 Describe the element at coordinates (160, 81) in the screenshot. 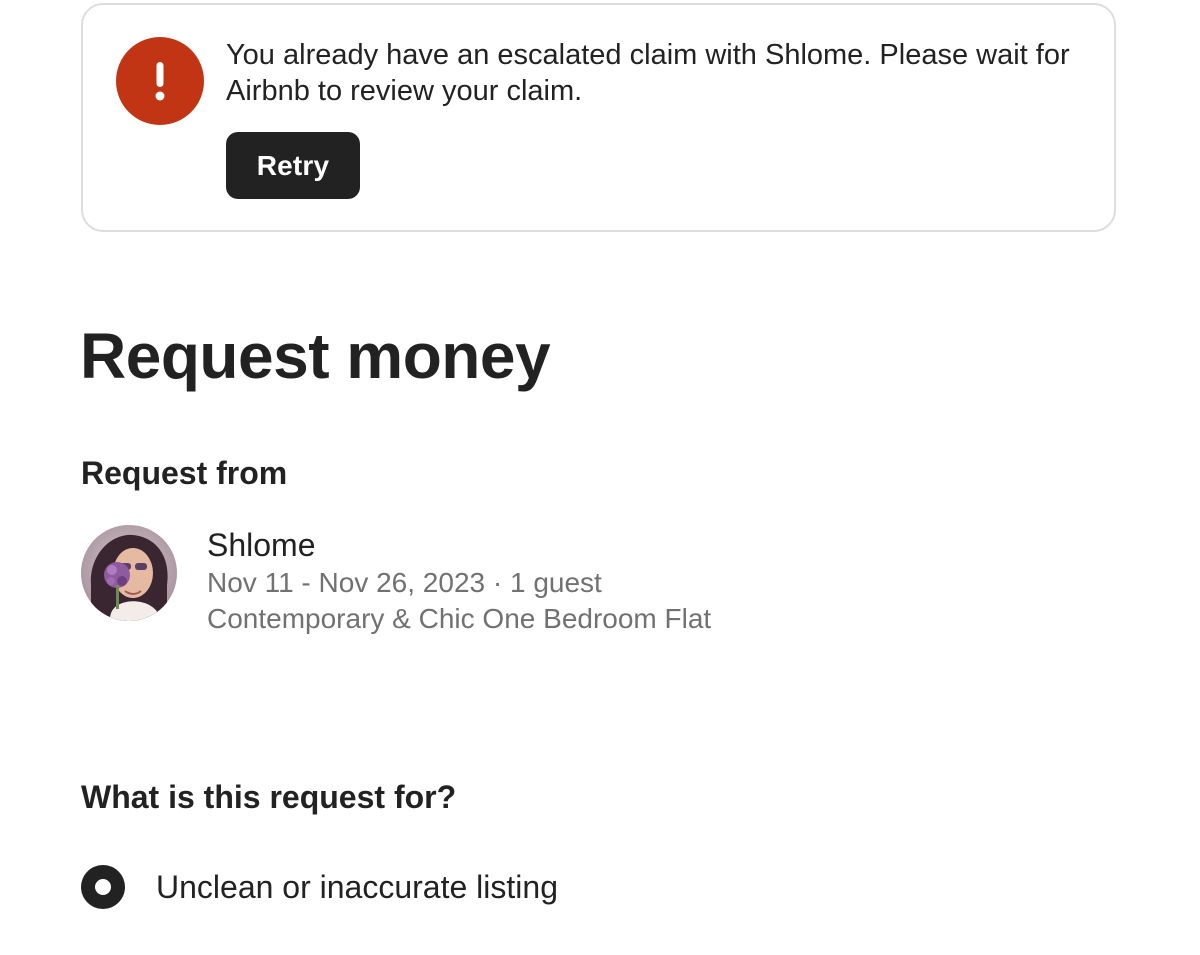

I see `exclamation-icon` at that location.